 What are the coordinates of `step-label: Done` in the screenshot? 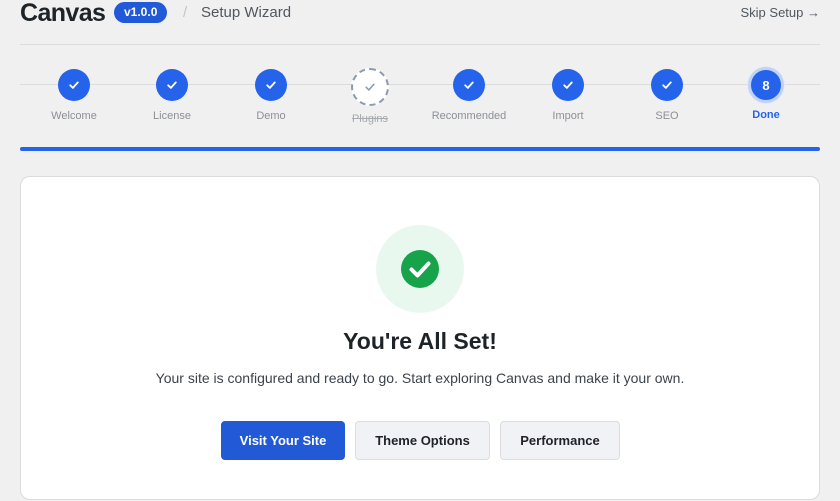 It's located at (766, 115).